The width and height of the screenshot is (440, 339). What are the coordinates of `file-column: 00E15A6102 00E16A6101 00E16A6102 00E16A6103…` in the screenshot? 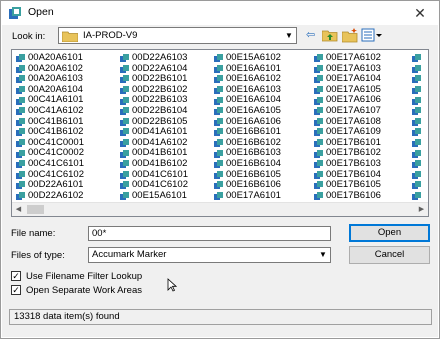 It's located at (247, 127).